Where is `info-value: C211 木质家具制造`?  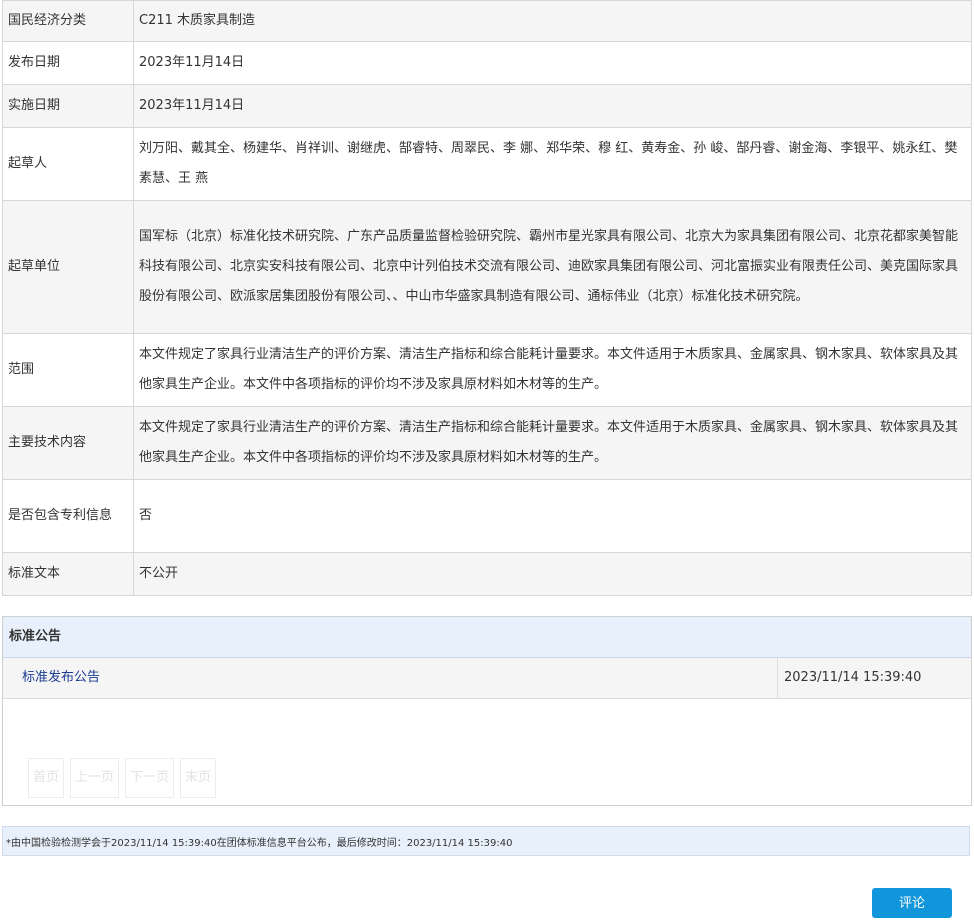
info-value: C211 木质家具制造 is located at coordinates (552, 21).